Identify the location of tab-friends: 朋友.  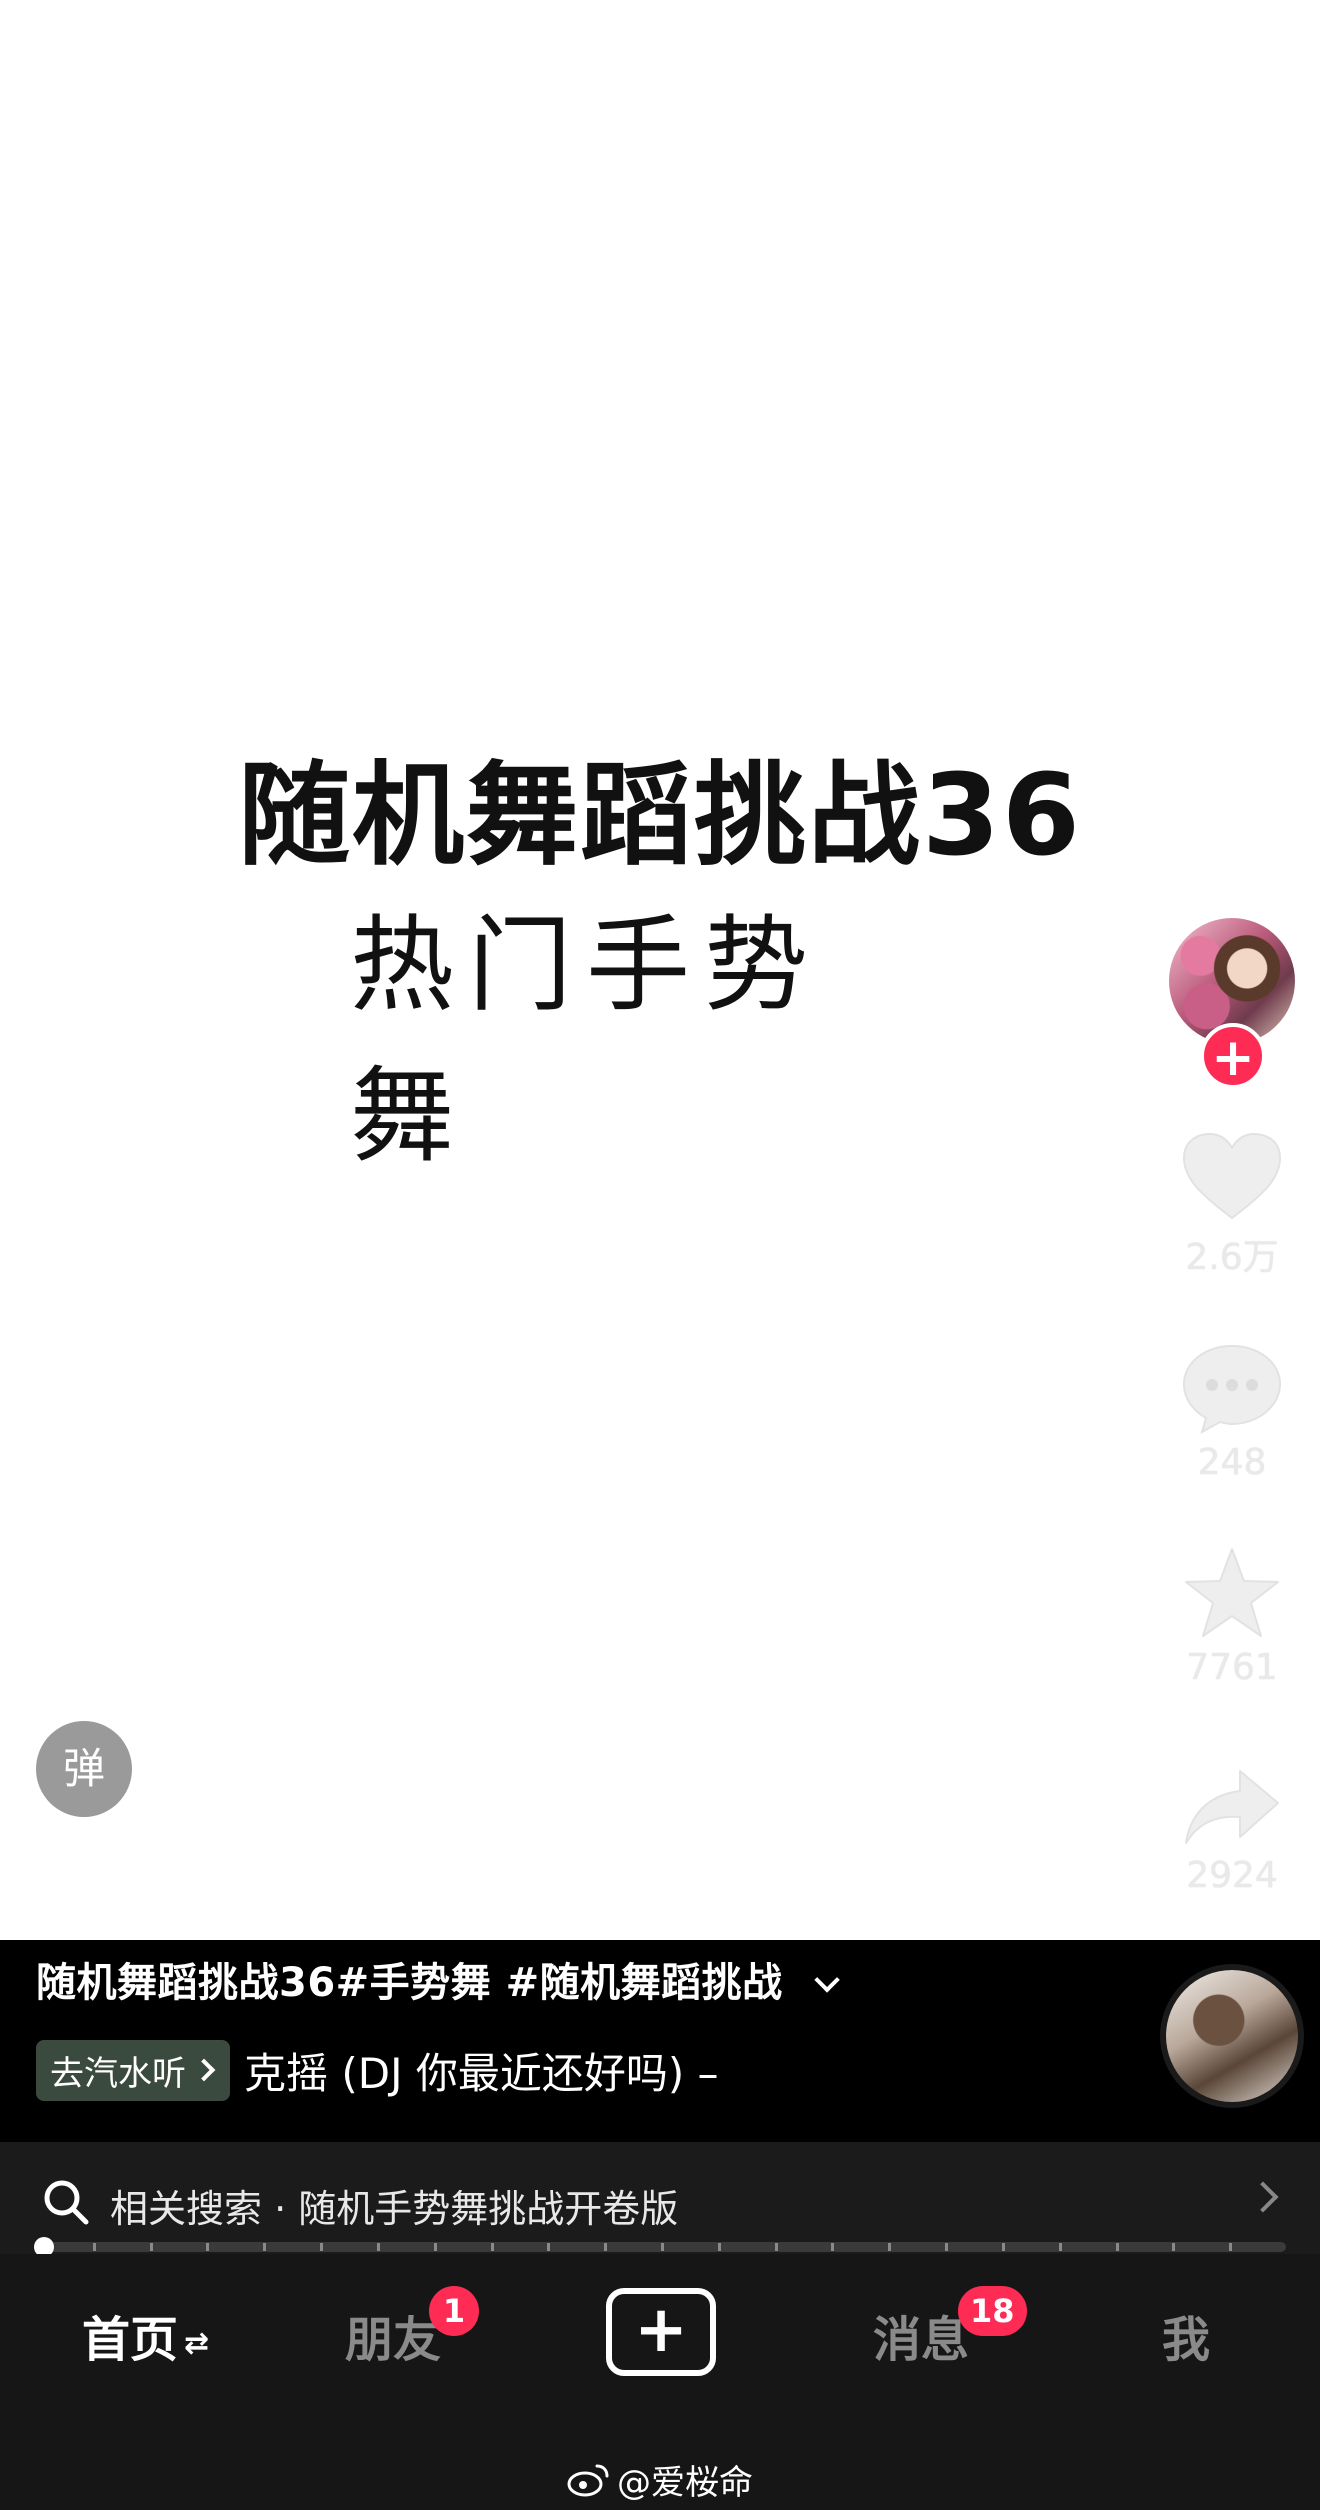
(393, 2335).